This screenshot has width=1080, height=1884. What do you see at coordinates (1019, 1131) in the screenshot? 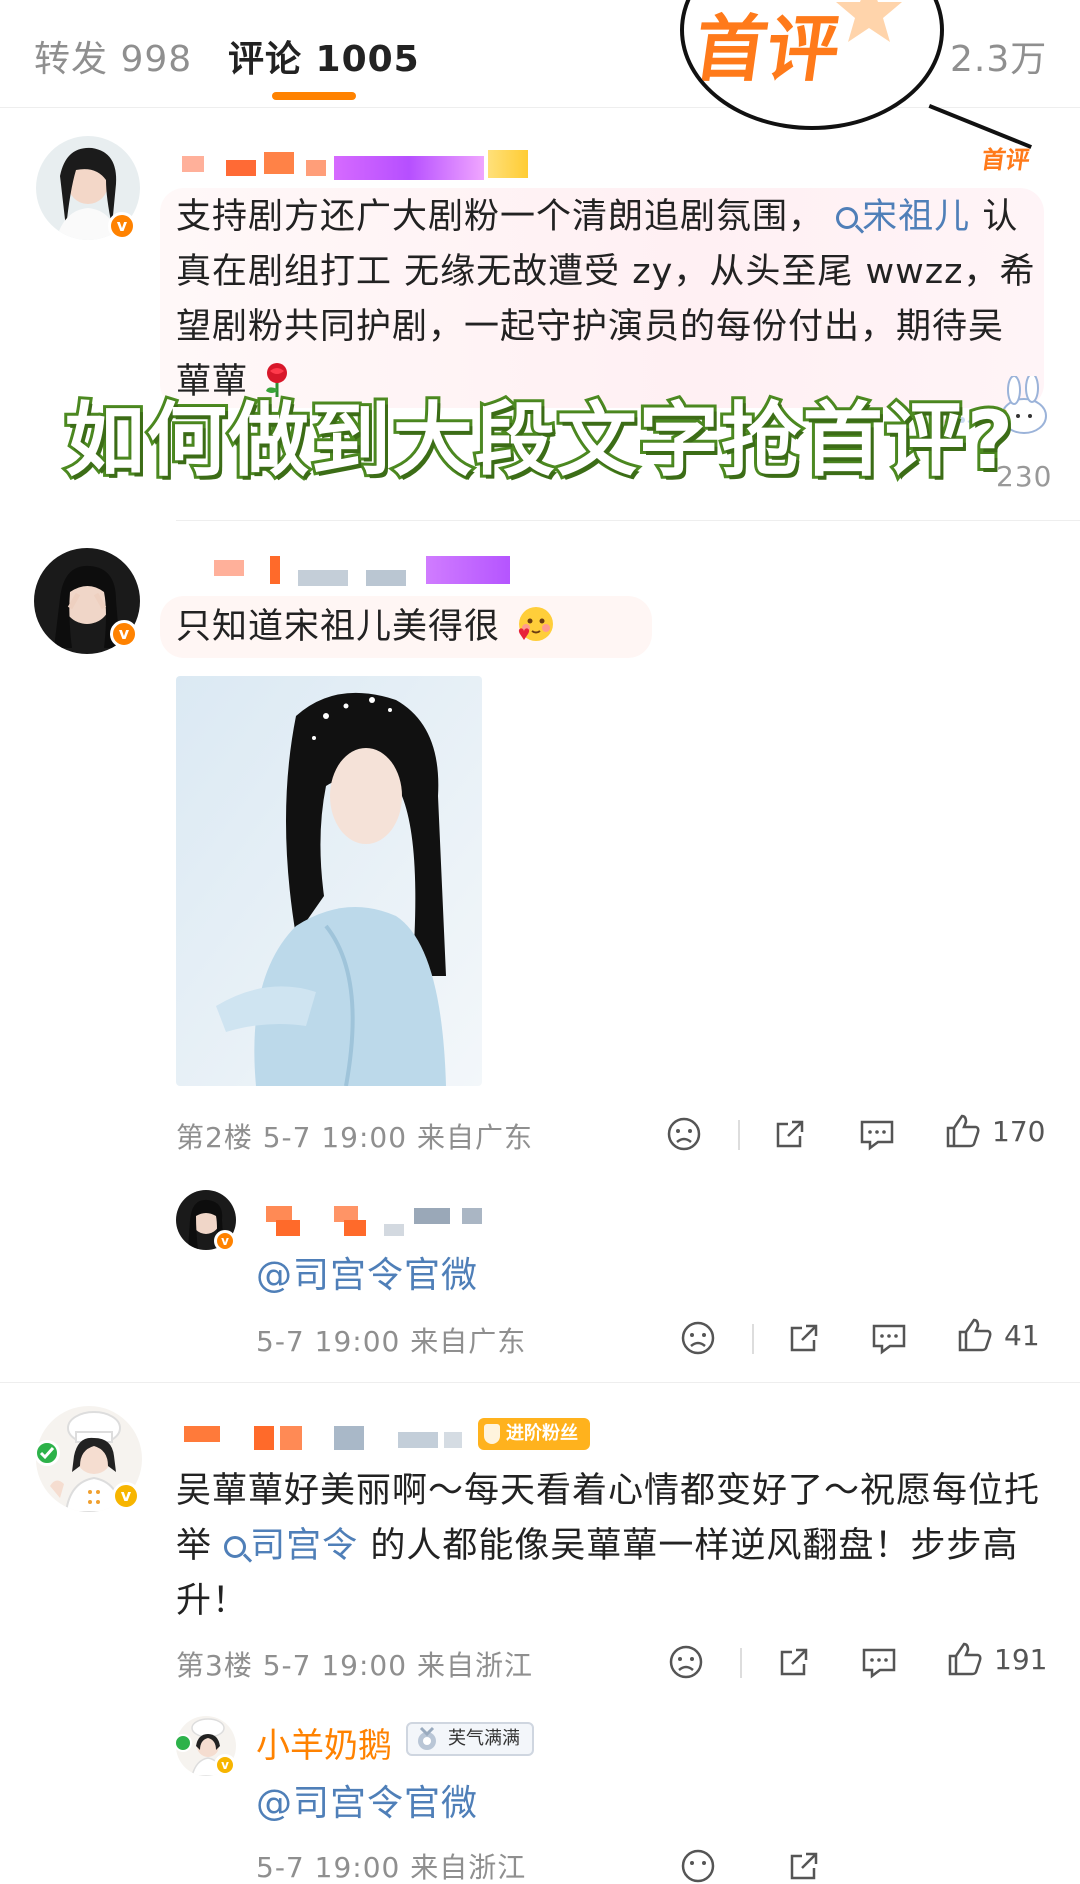
I see `like-count: 170` at bounding box center [1019, 1131].